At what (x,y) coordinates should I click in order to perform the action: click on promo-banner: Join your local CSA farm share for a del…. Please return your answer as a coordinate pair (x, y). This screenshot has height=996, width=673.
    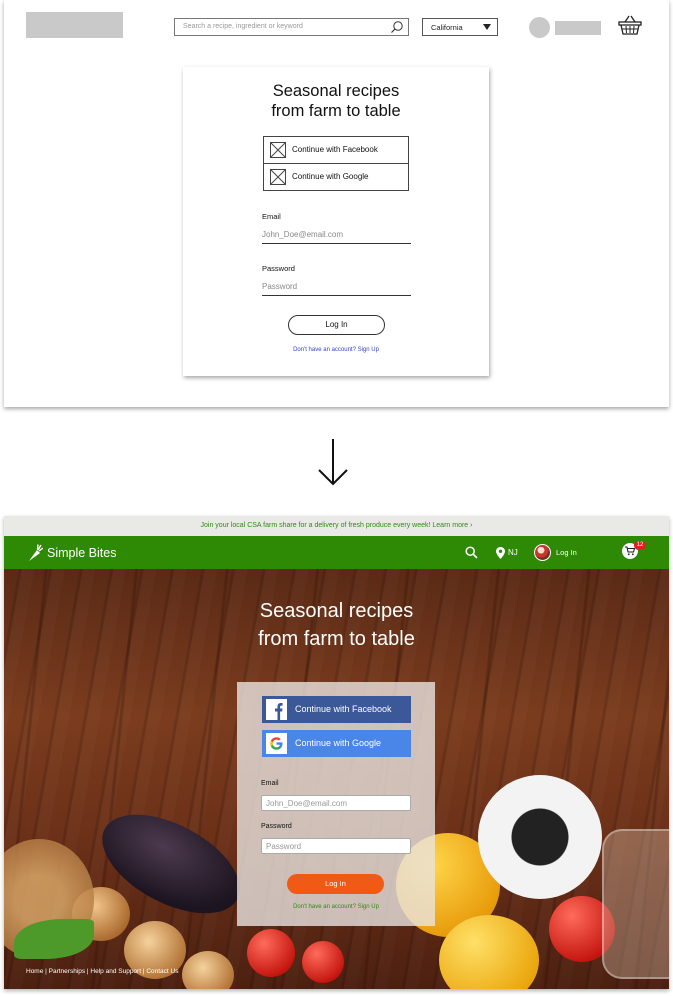
    Looking at the image, I should click on (336, 526).